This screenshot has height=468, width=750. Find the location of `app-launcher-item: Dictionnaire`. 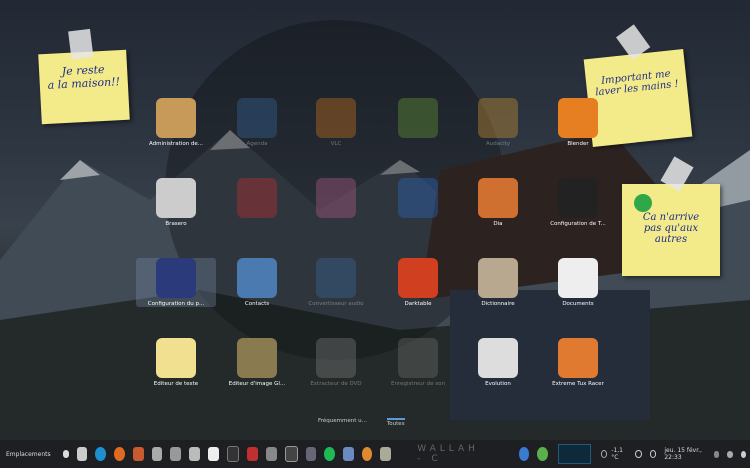

app-launcher-item: Dictionnaire is located at coordinates (498, 282).